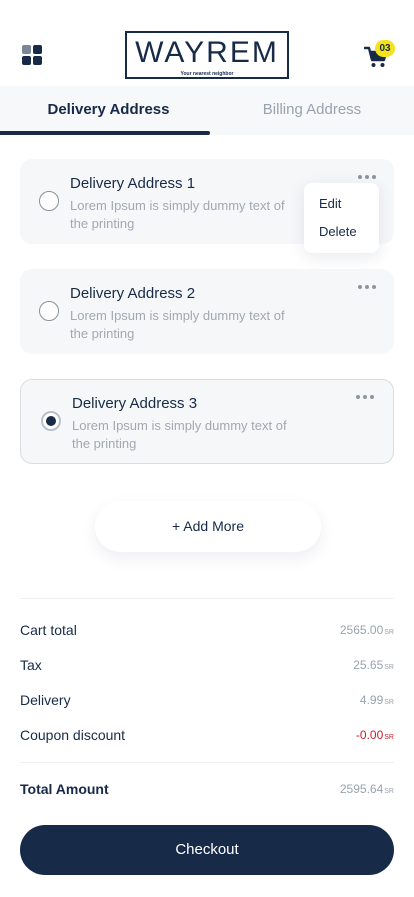 The height and width of the screenshot is (897, 414). I want to click on summary-row-cart-total: Cart total 2565.00SR, so click(207, 632).